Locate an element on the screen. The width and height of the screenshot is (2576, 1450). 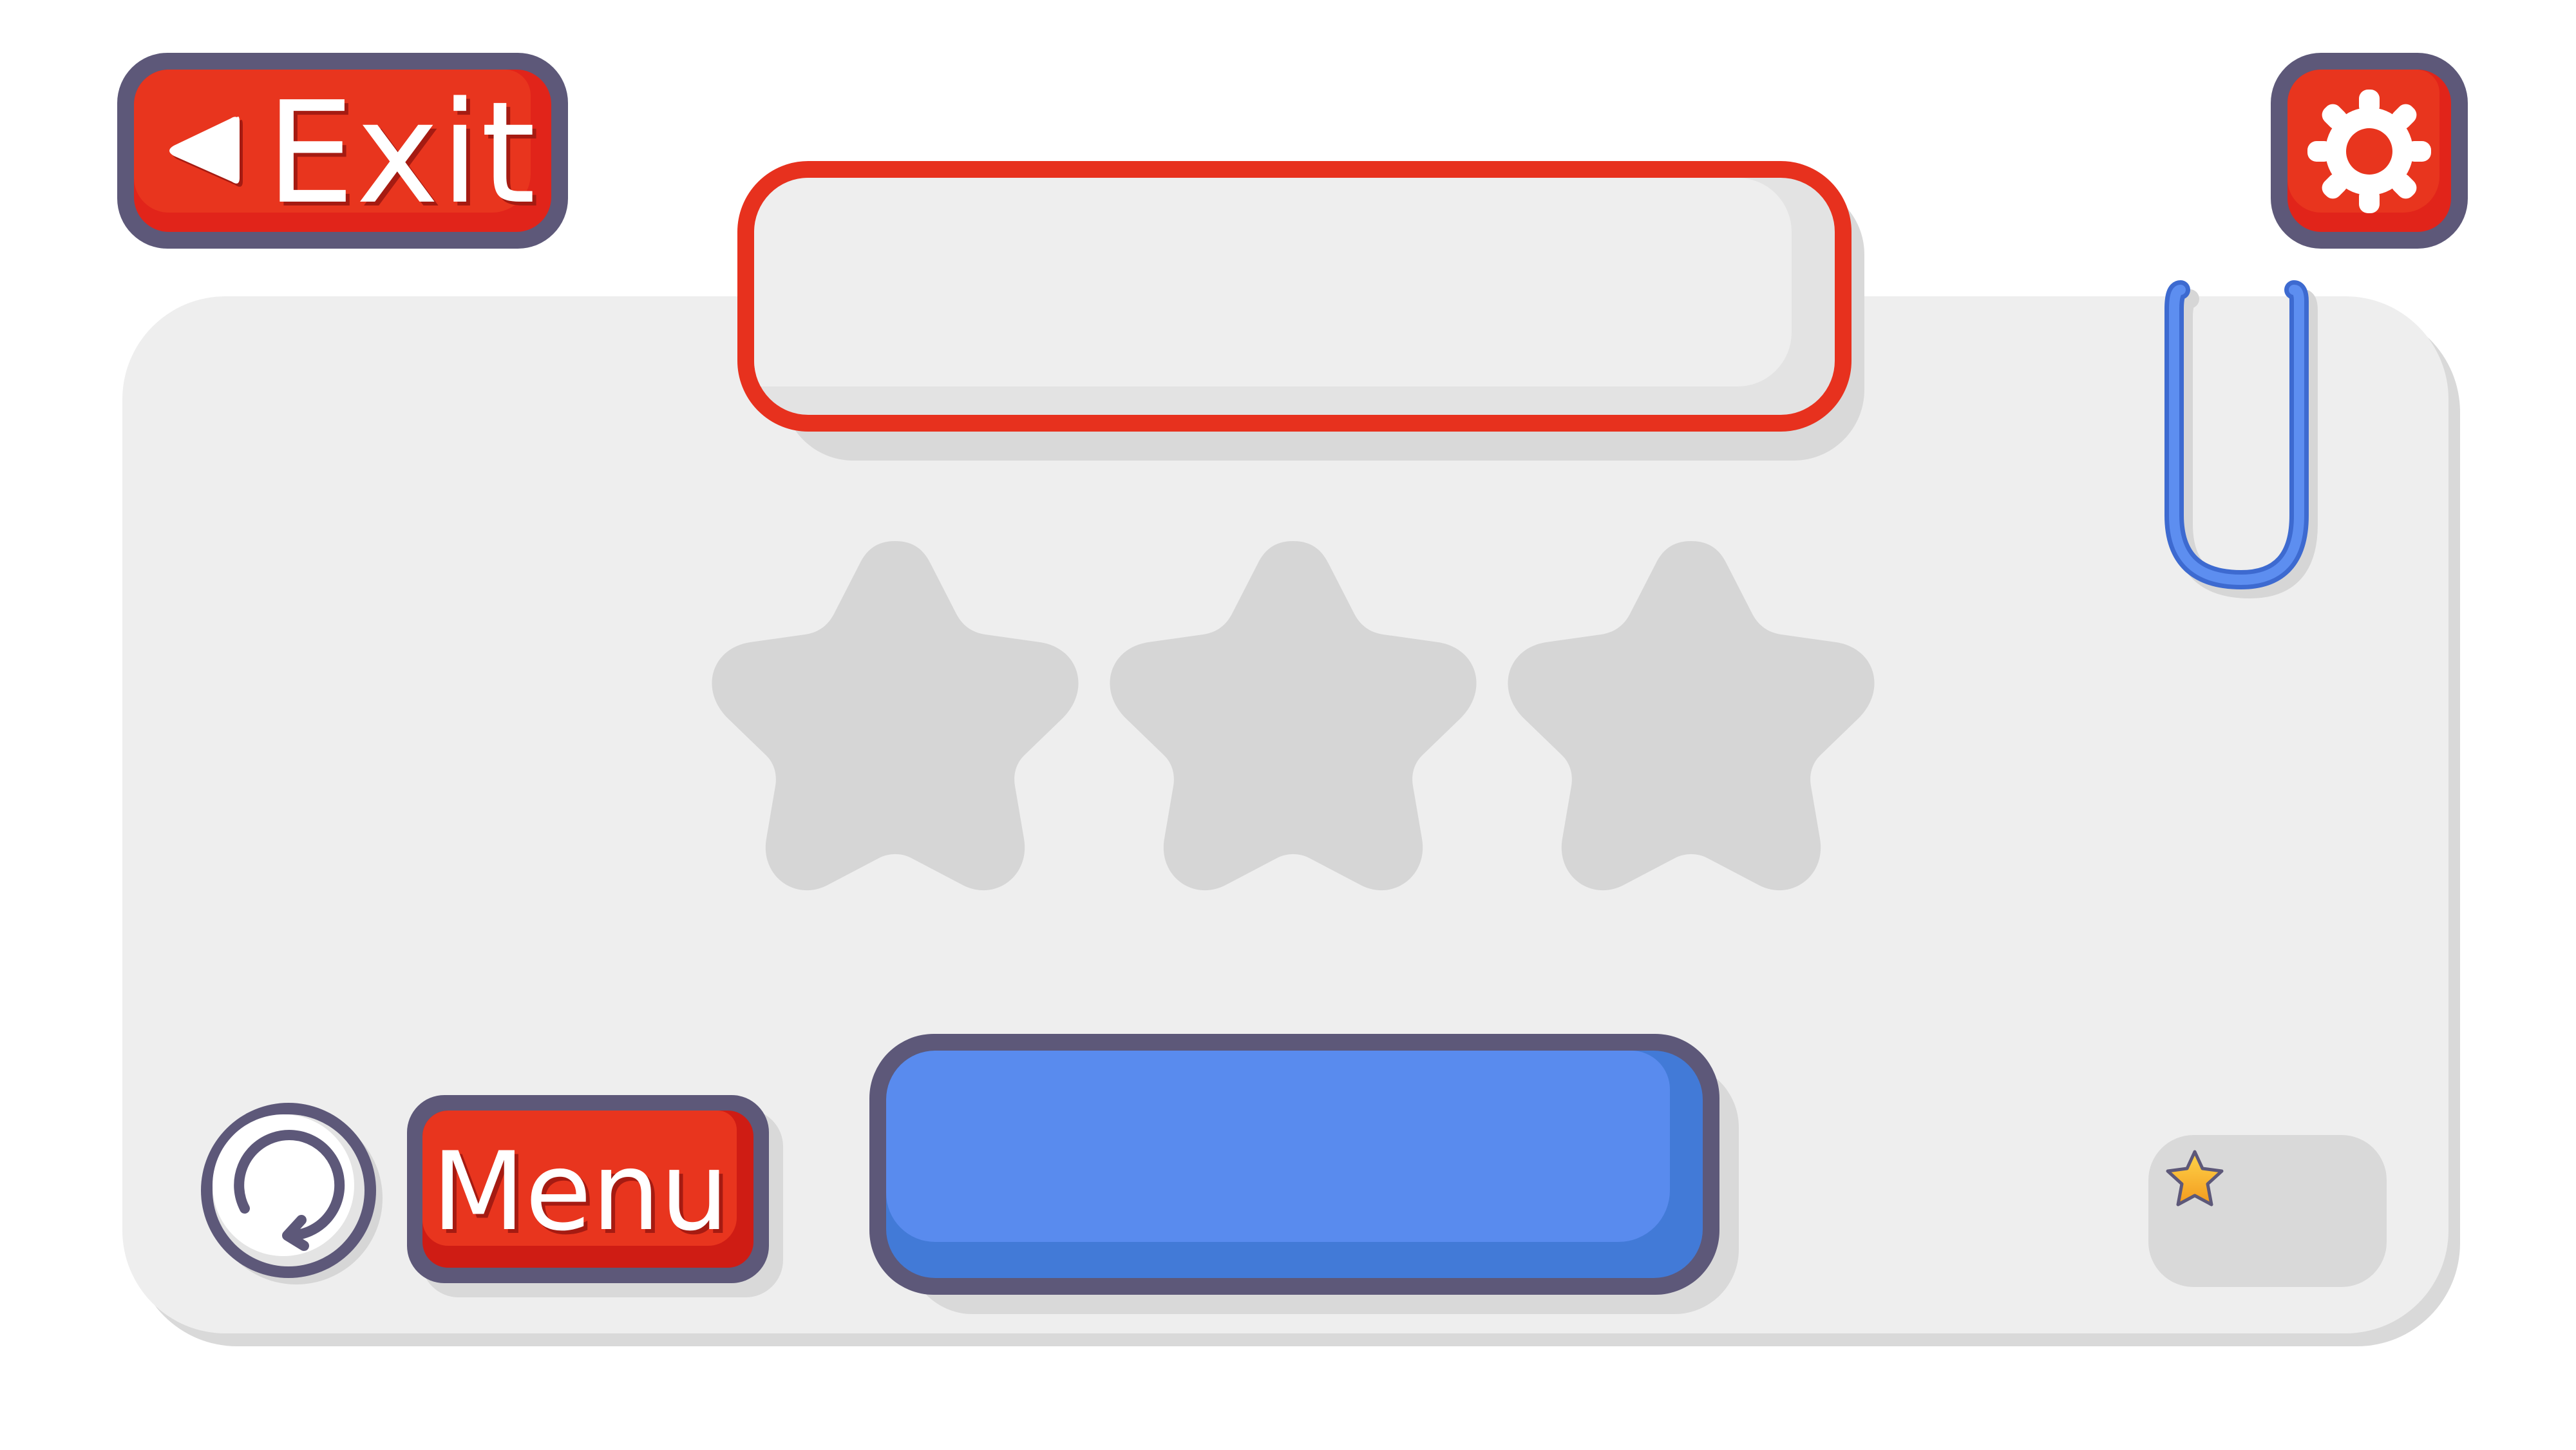
exit-button: Exit is located at coordinates (342, 151).